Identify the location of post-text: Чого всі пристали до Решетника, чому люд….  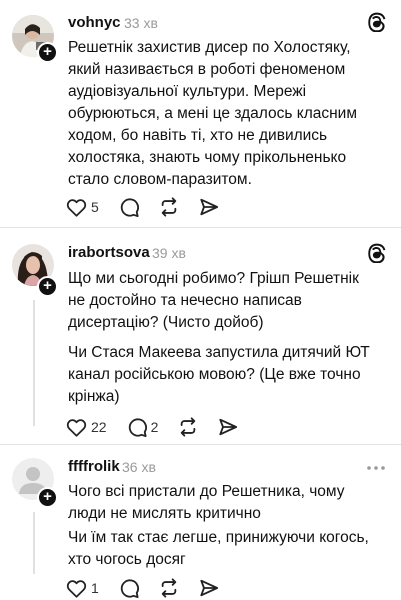
(206, 502).